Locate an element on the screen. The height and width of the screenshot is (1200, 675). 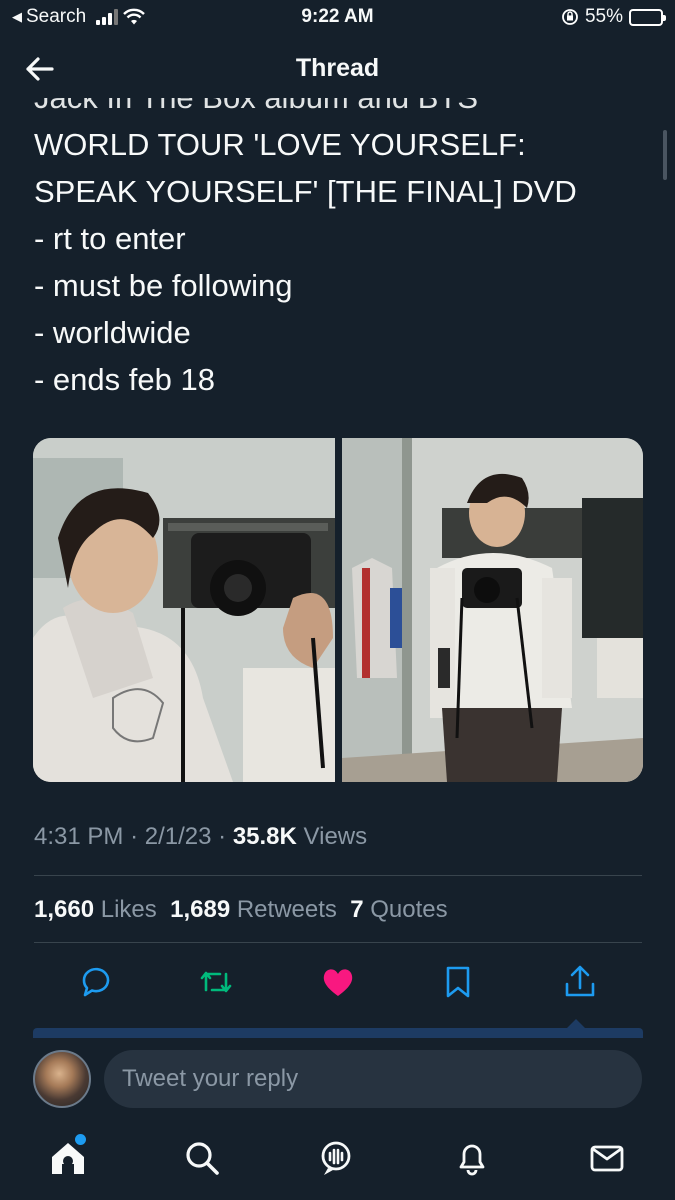
retweet-icon is located at coordinates (216, 982).